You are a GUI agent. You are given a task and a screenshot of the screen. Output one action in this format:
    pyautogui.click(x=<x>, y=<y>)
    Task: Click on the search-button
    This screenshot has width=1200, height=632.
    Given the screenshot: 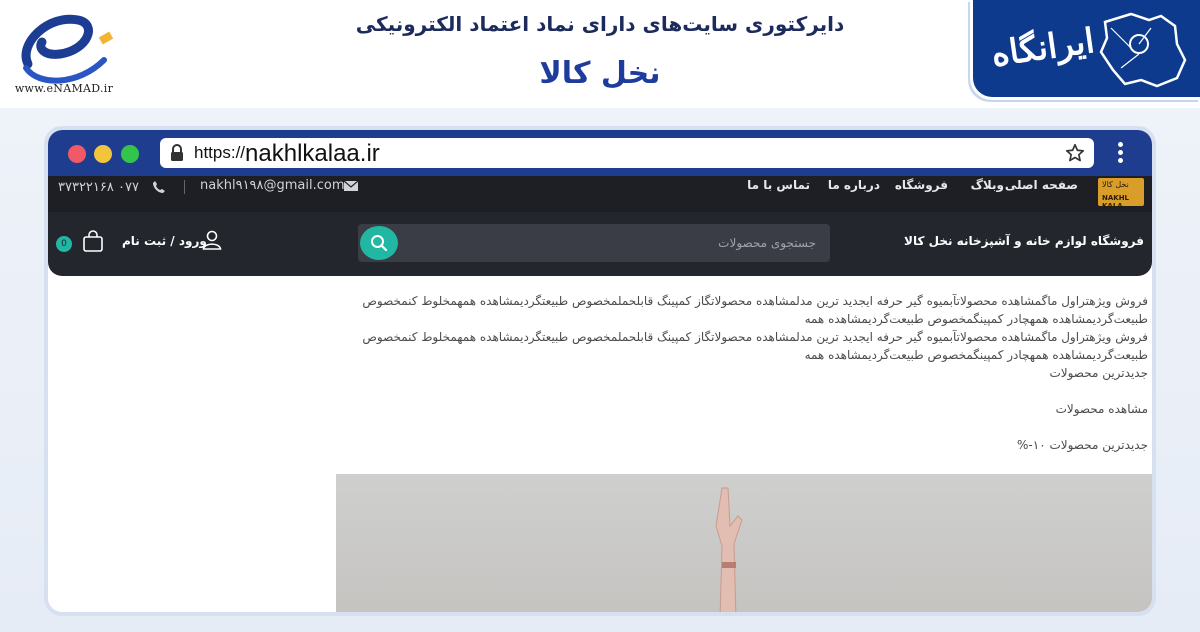 What is the action you would take?
    pyautogui.click(x=379, y=243)
    